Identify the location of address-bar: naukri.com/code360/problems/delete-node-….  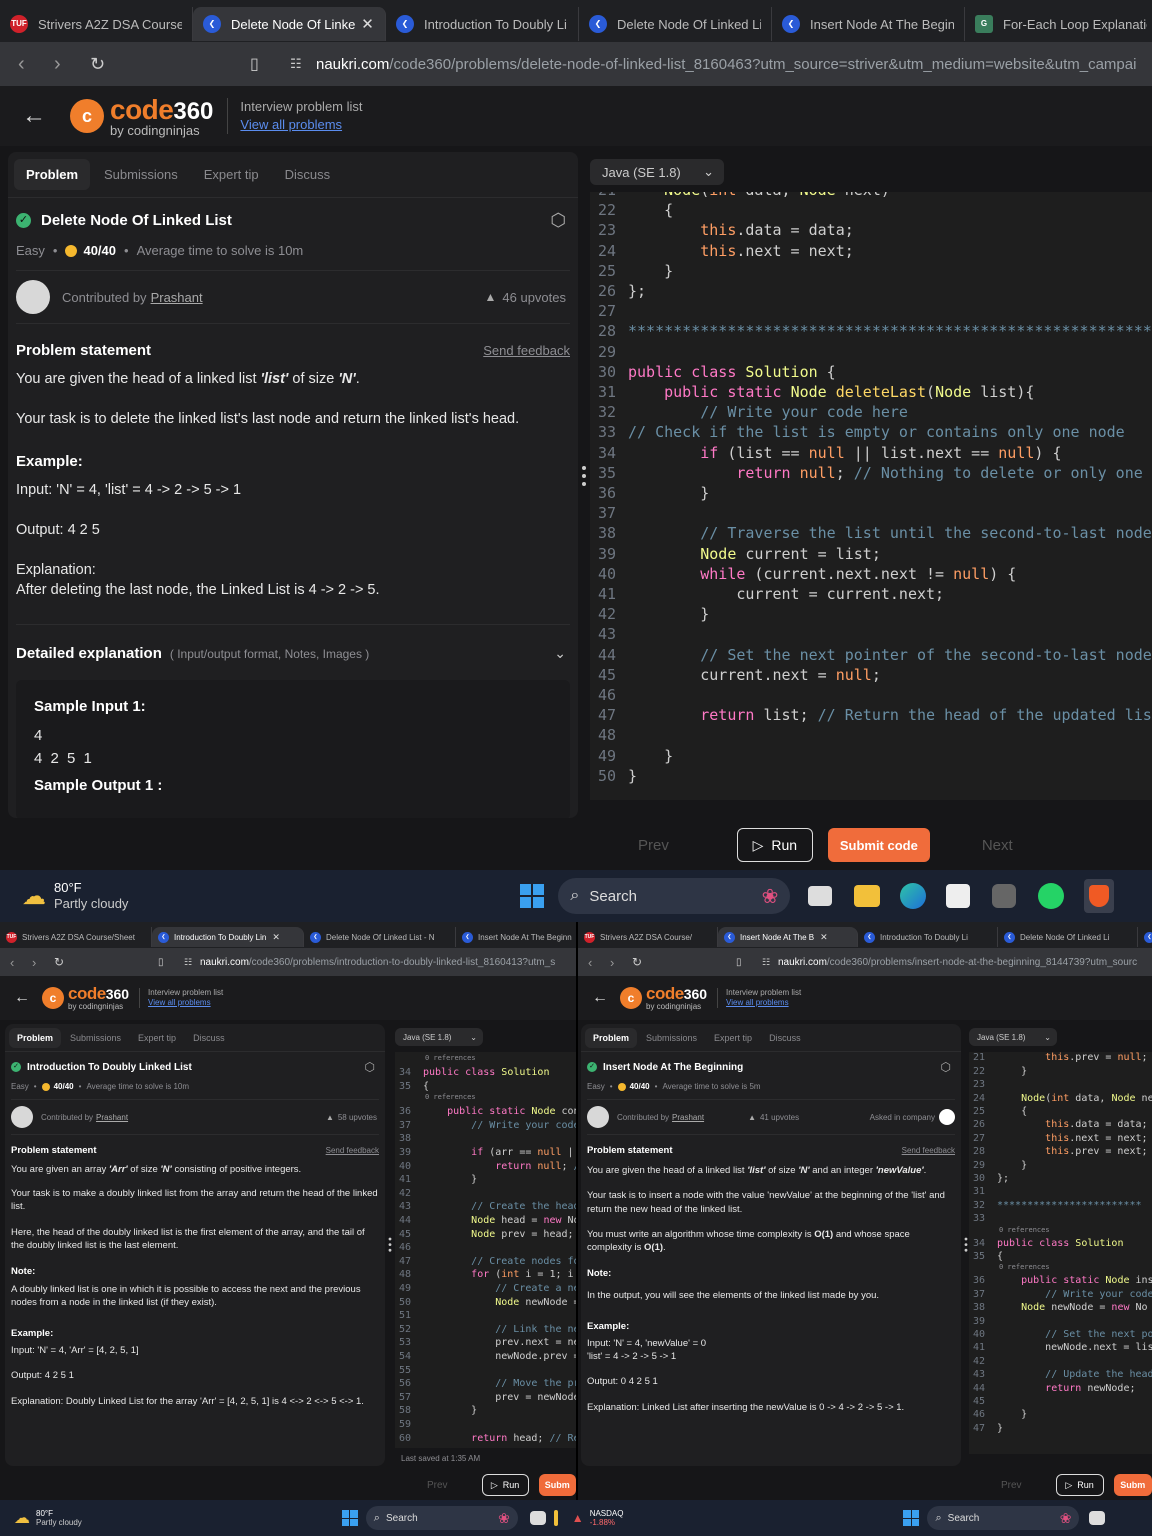
(726, 64).